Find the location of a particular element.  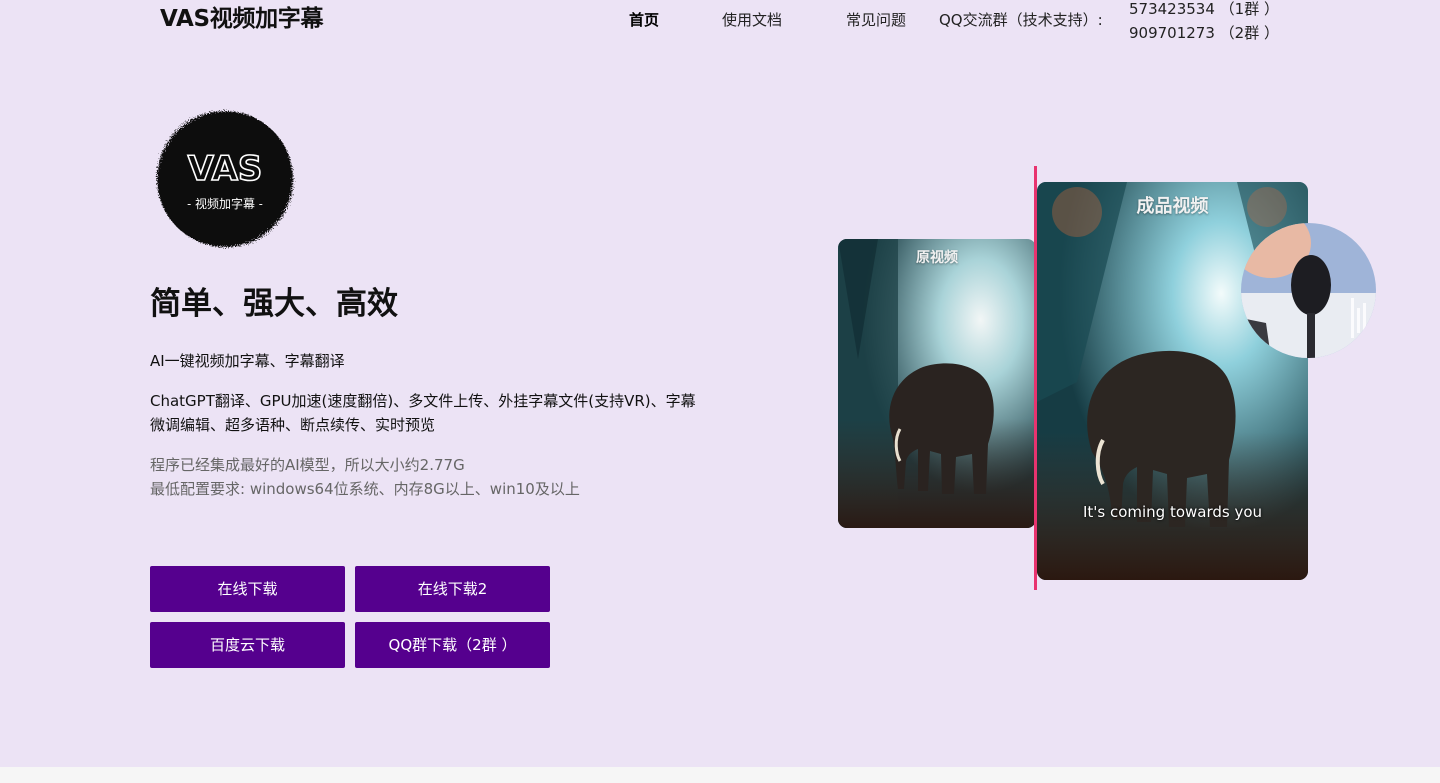

comparison-divider is located at coordinates (1035, 378).